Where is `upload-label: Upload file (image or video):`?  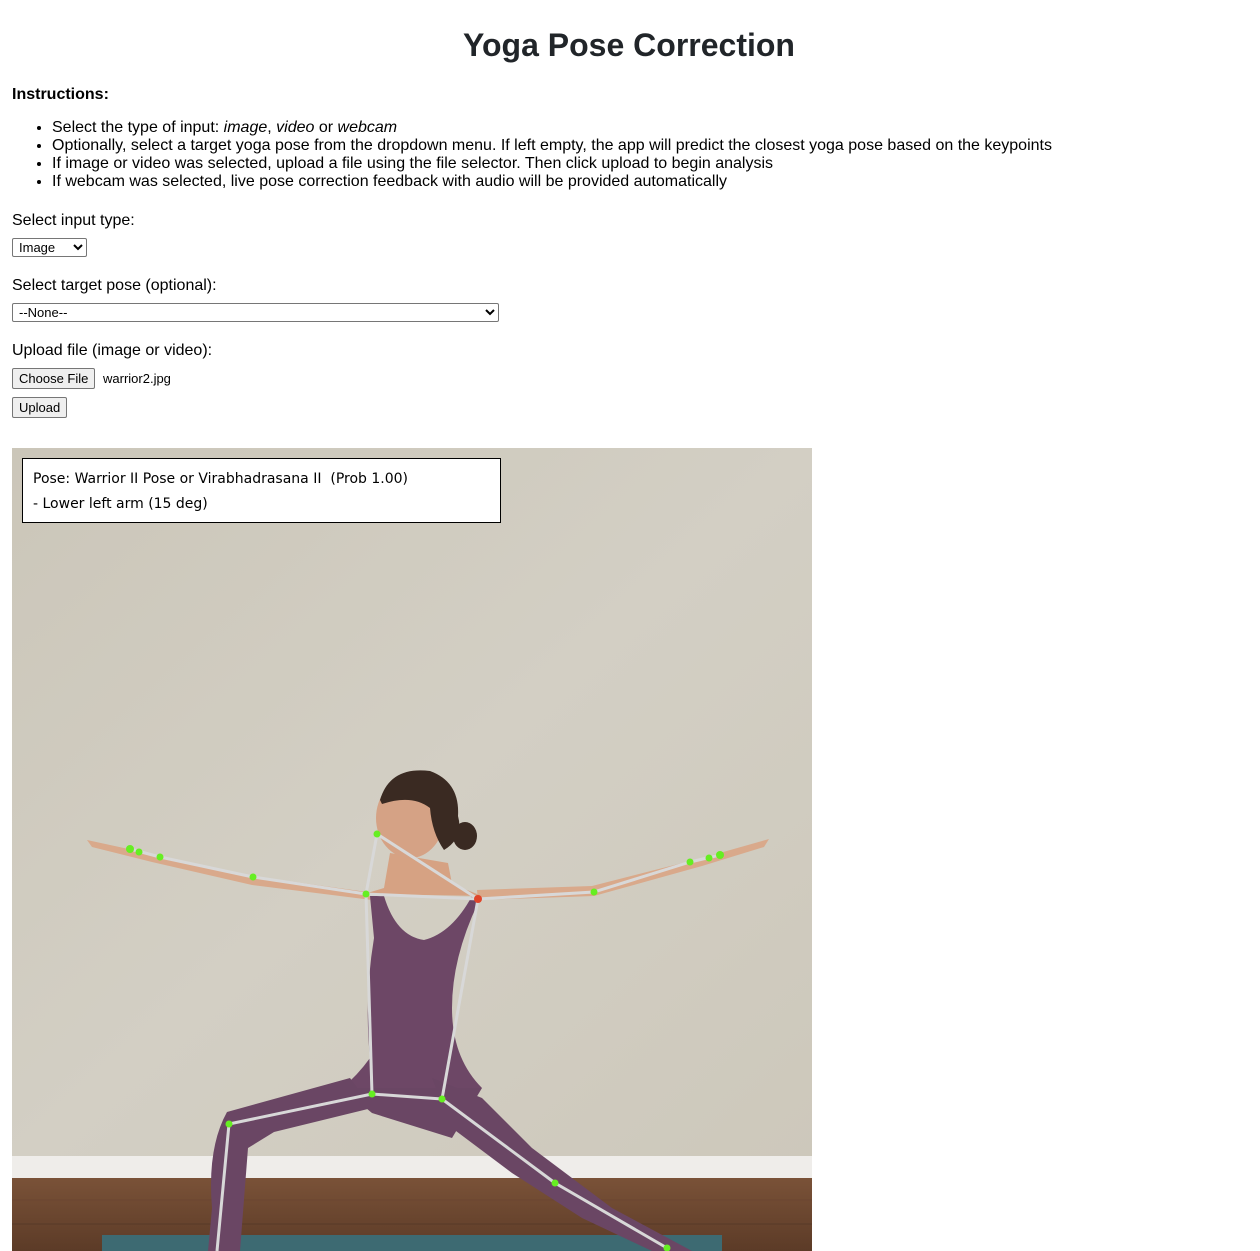
upload-label: Upload file (image or video): is located at coordinates (112, 350).